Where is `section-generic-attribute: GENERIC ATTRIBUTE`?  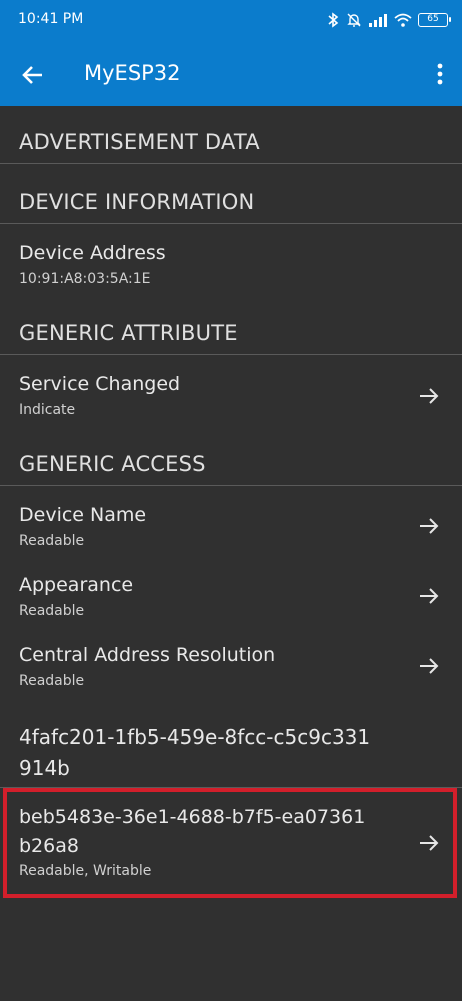 section-generic-attribute: GENERIC ATTRIBUTE is located at coordinates (231, 327).